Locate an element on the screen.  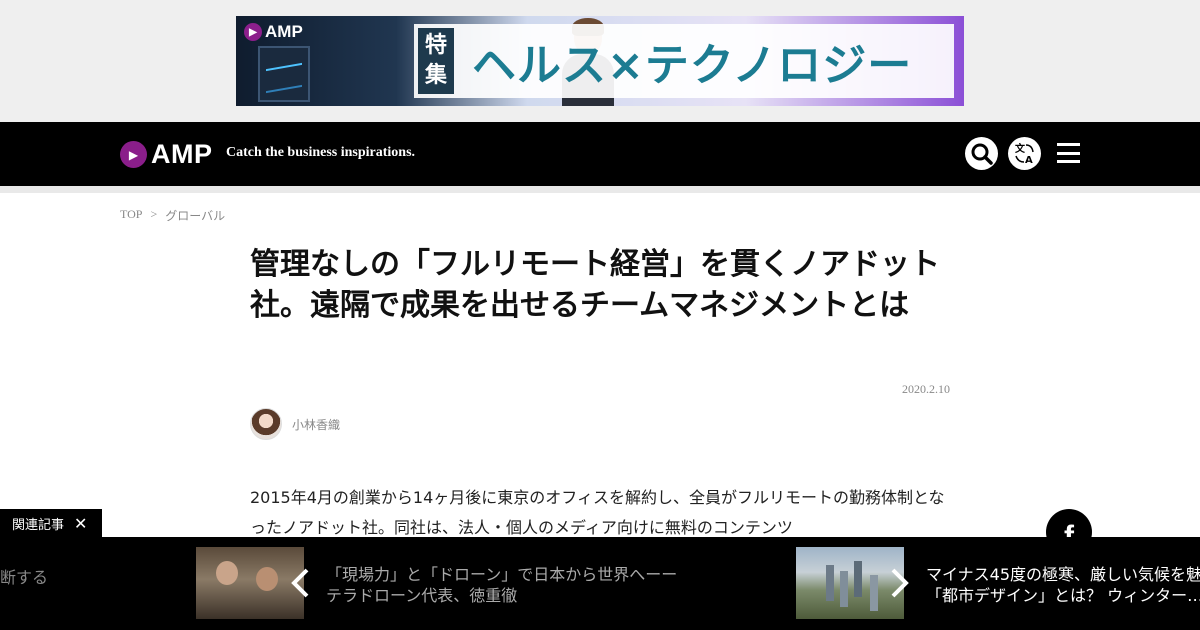
search-button is located at coordinates (981, 153).